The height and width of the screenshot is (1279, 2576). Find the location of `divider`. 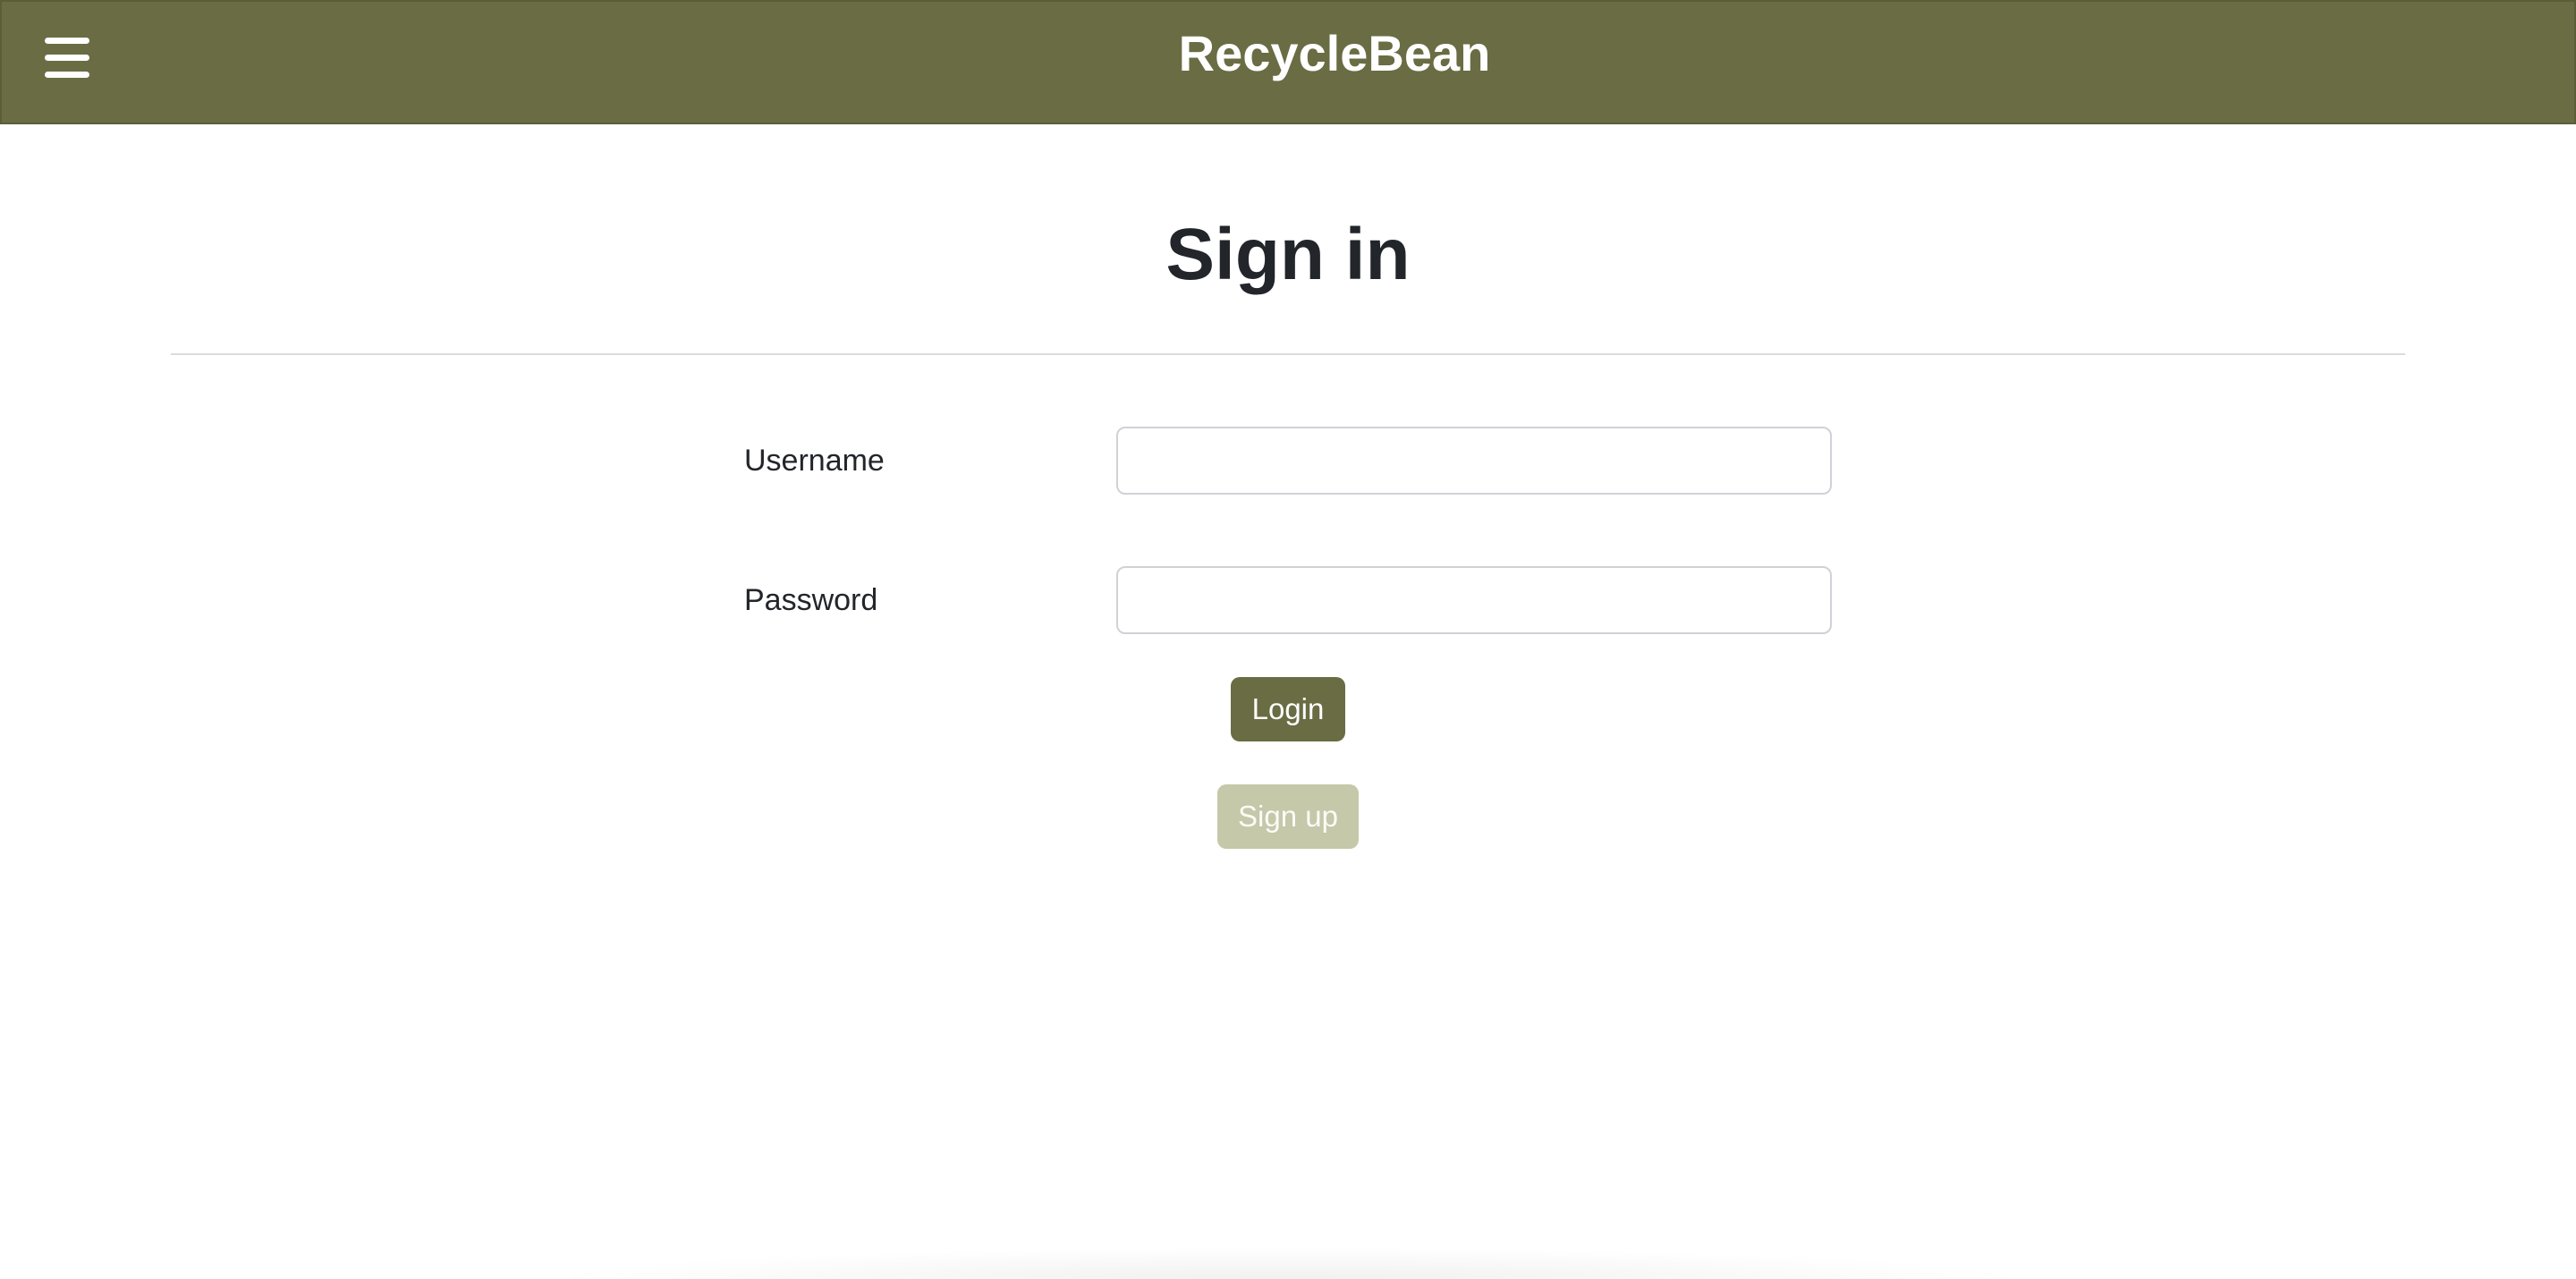

divider is located at coordinates (1288, 354).